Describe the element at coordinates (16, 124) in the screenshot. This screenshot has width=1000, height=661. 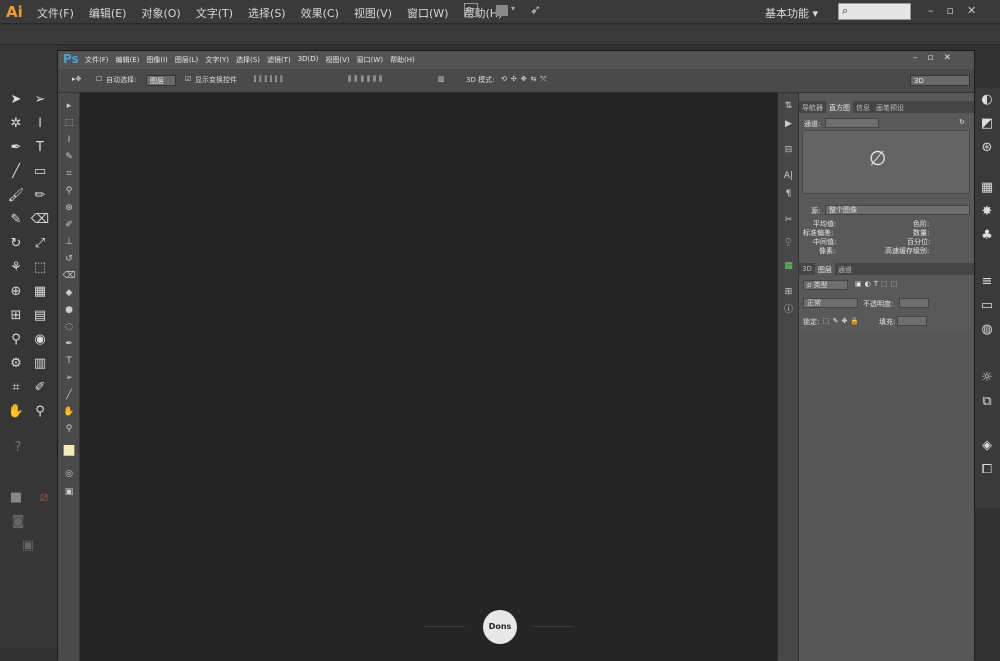
I see `magic-wand-tool-icon: ✲` at that location.